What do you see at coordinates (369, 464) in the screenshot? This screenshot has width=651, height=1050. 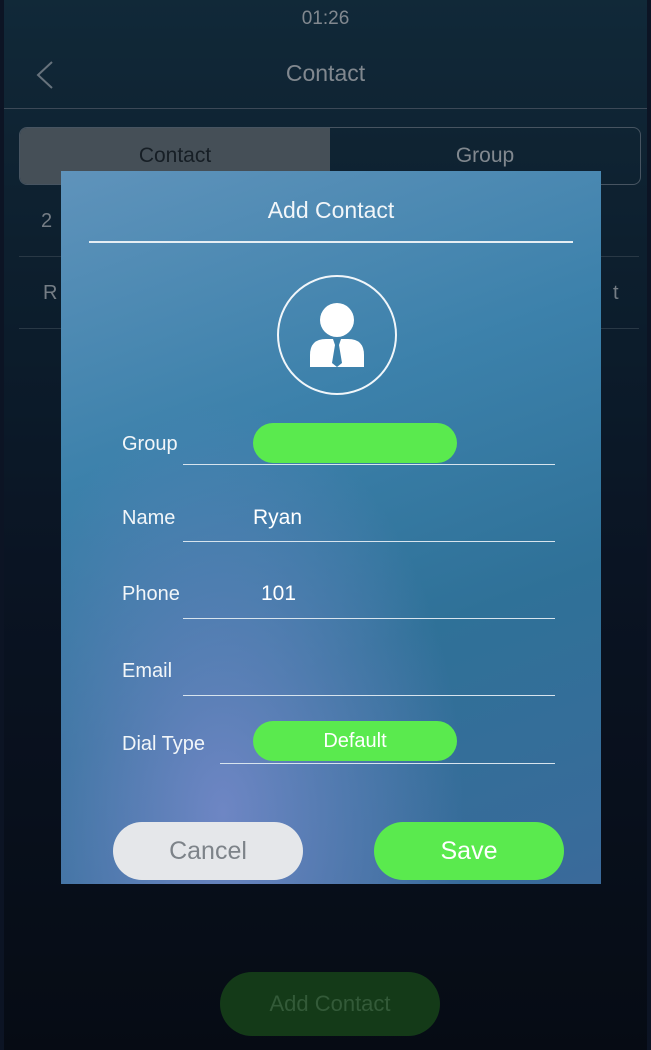 I see `group-underline` at bounding box center [369, 464].